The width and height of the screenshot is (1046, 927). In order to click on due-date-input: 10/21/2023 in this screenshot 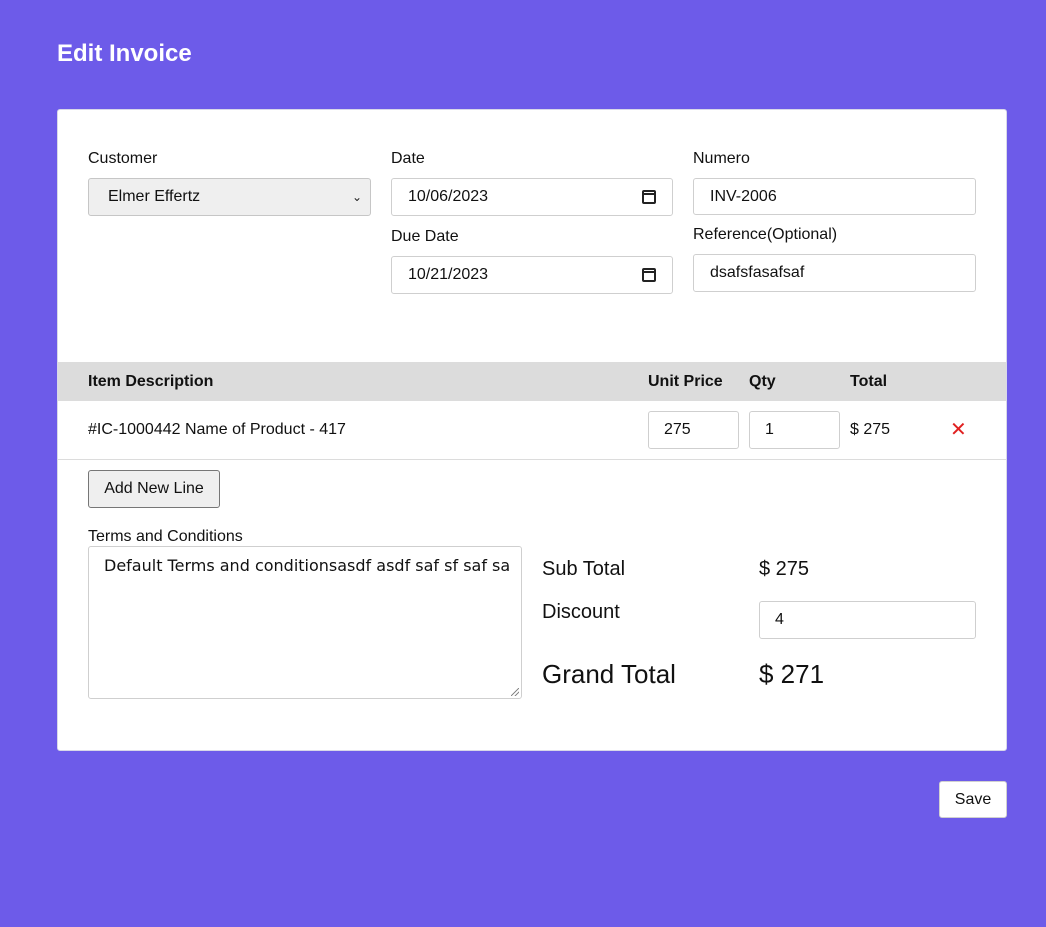, I will do `click(532, 275)`.